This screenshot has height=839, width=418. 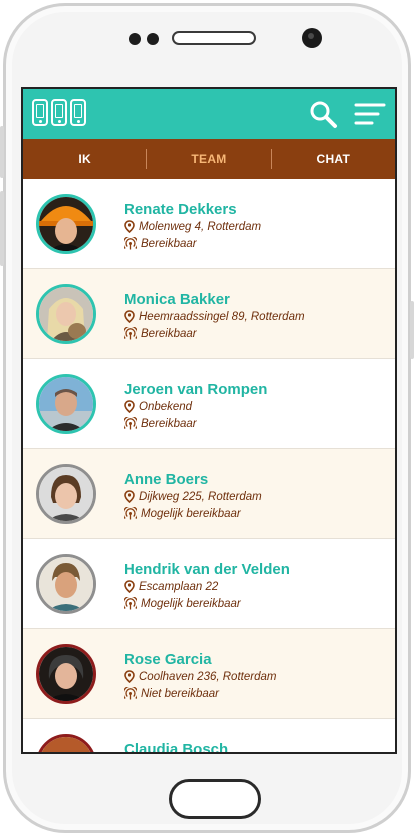 I want to click on contact-location-text: Coolhaven 236, Rotterdam, so click(x=208, y=676).